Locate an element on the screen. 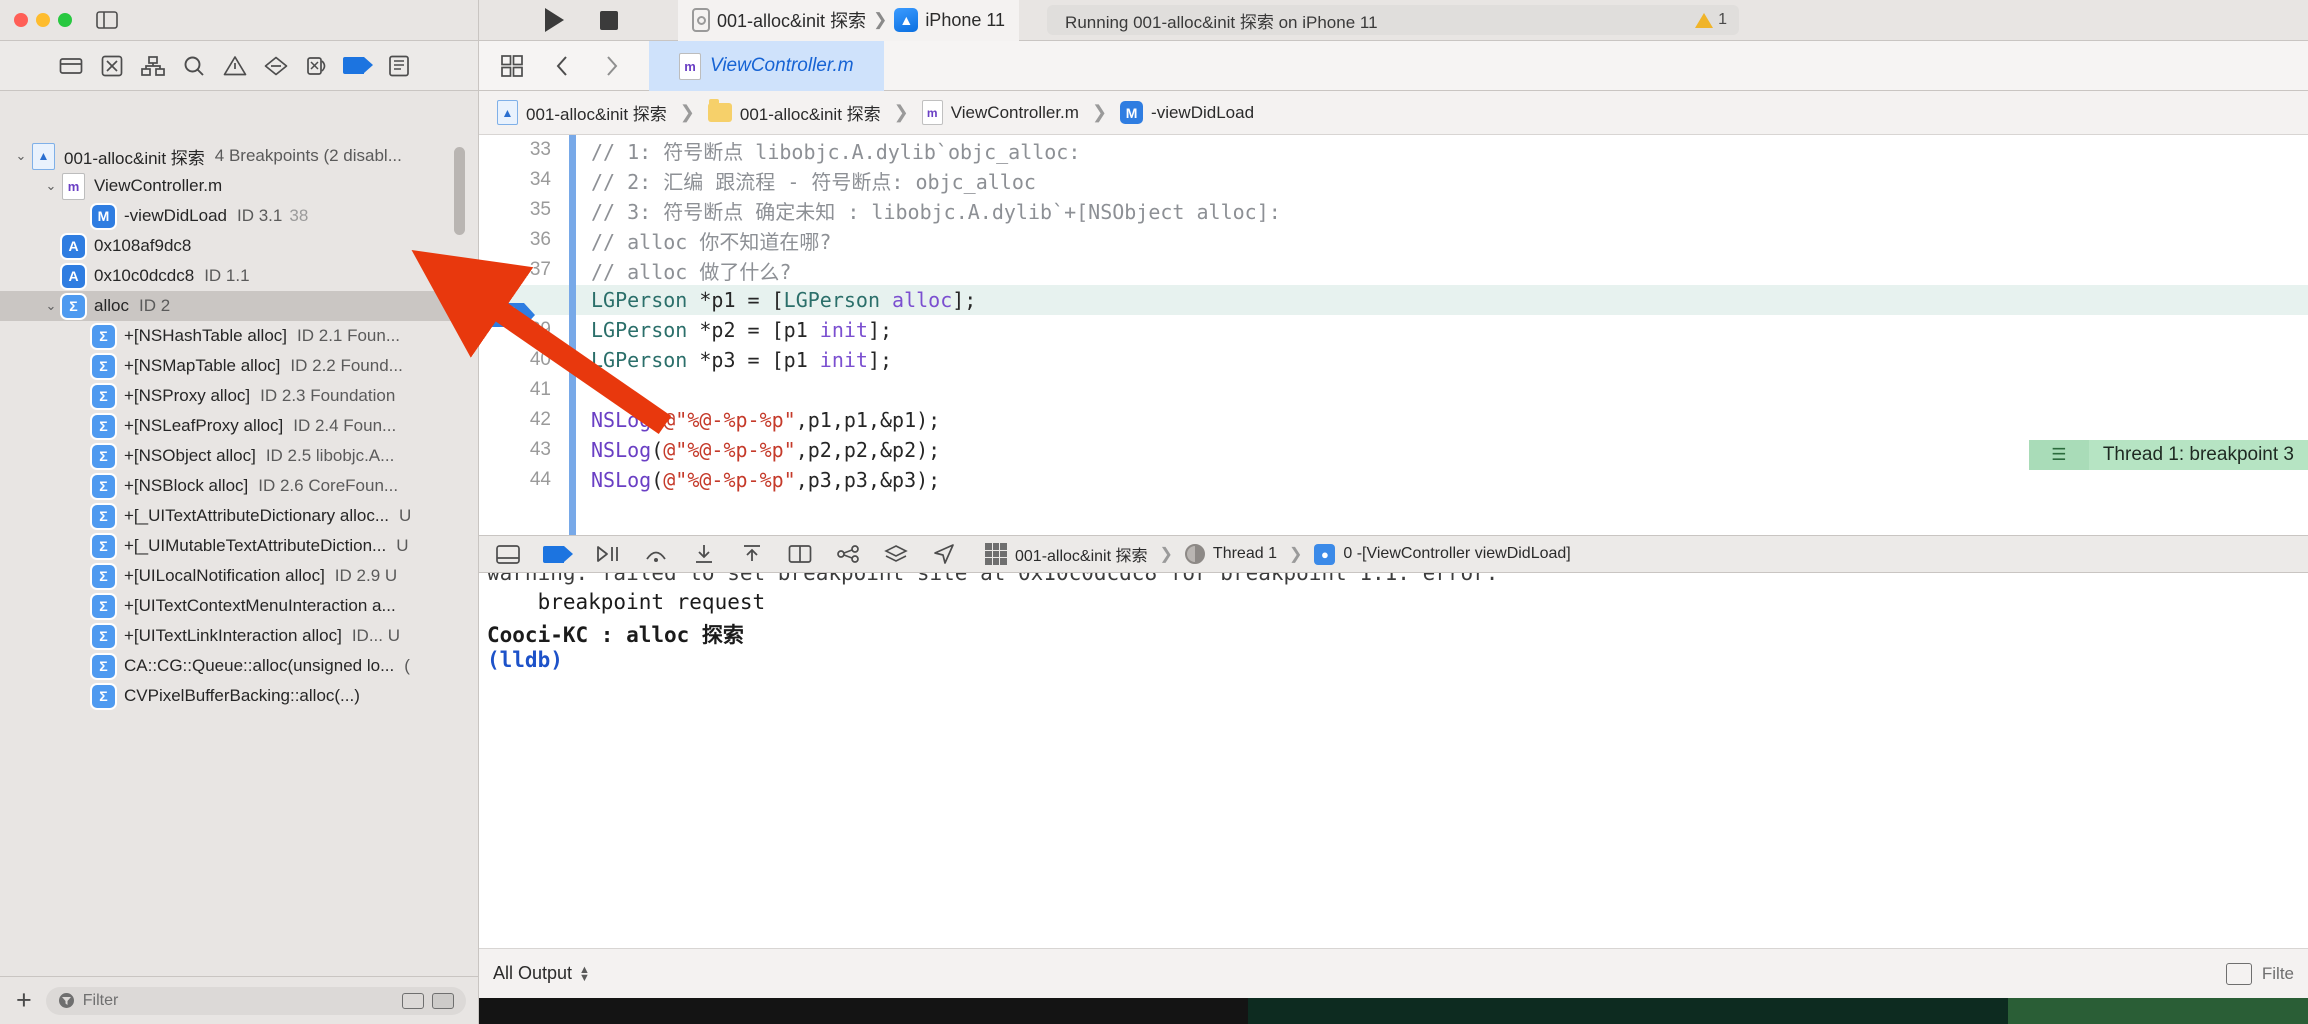 This screenshot has height=1024, width=2308. toggle-navigator-icon is located at coordinates (107, 20).